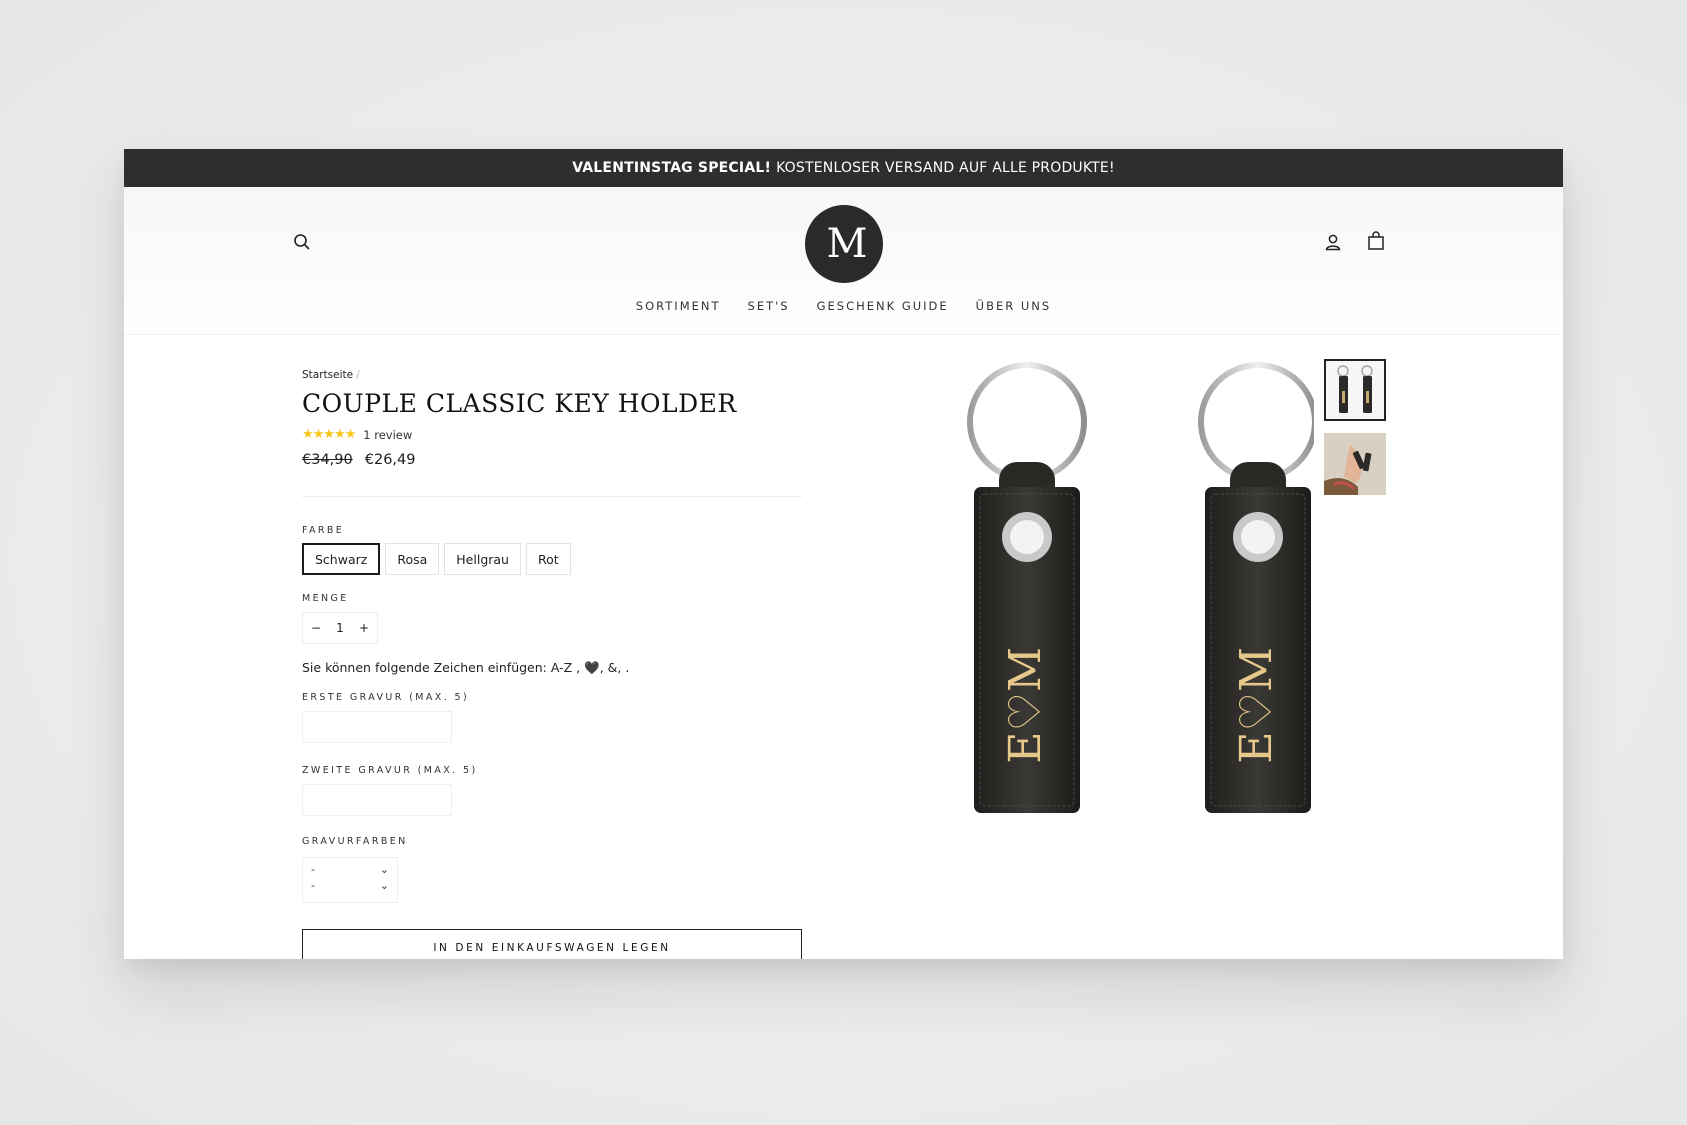 This screenshot has height=1125, width=1687. I want to click on color-options: Schwarz Rosa Hellgrau Rot, so click(552, 559).